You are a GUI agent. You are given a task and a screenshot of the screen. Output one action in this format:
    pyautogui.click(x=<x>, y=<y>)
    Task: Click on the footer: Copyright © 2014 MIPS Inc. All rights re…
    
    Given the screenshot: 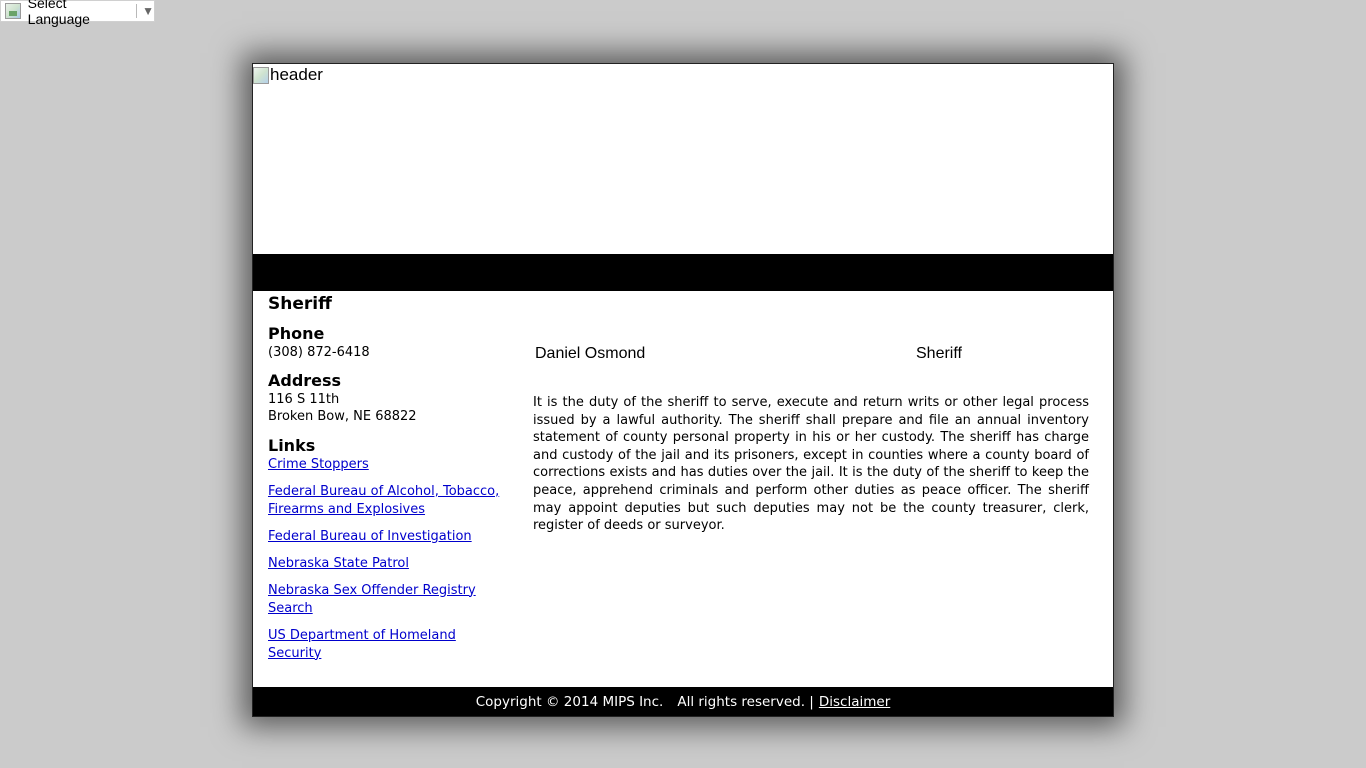 What is the action you would take?
    pyautogui.click(x=683, y=701)
    